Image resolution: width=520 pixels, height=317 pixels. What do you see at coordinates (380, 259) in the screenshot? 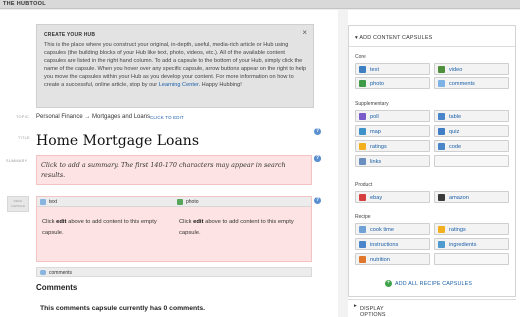
I see `capsule-button-label: nutrition` at bounding box center [380, 259].